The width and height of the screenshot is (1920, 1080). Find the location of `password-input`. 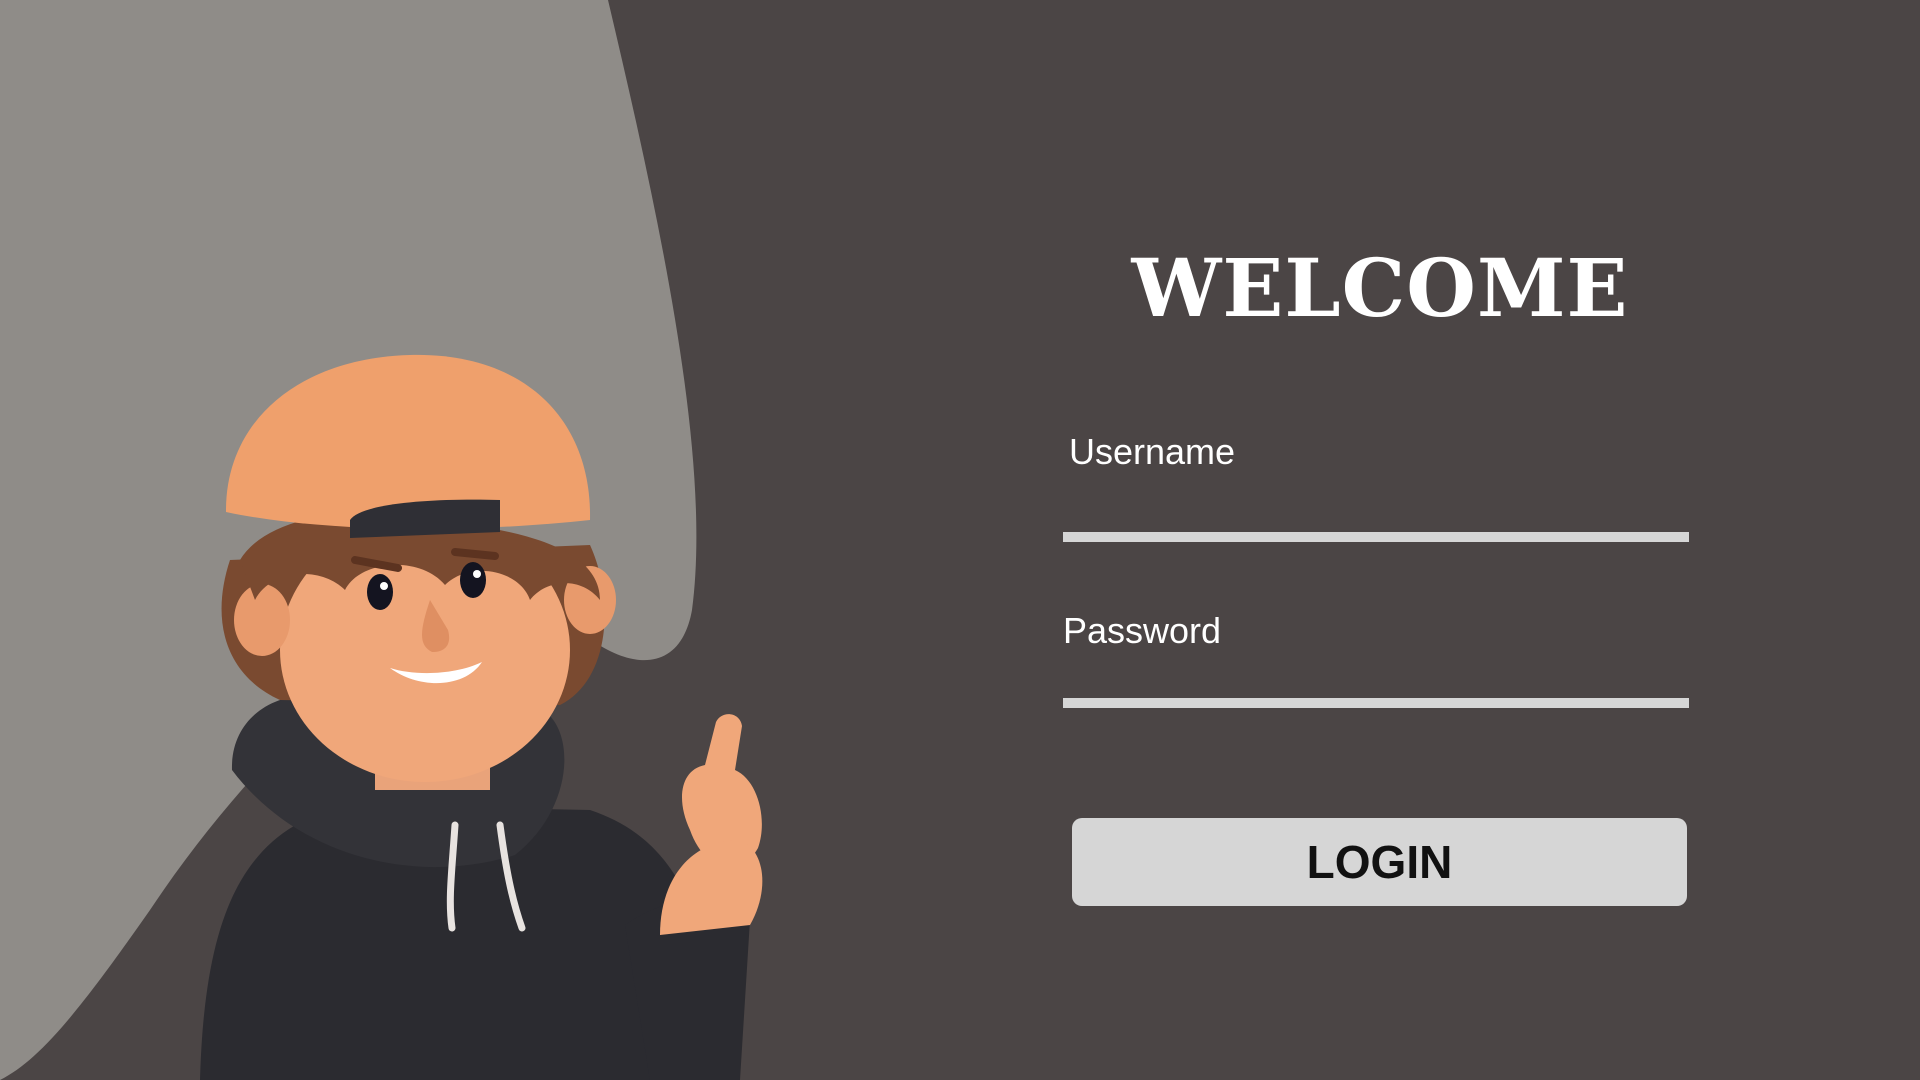

password-input is located at coordinates (1376, 682).